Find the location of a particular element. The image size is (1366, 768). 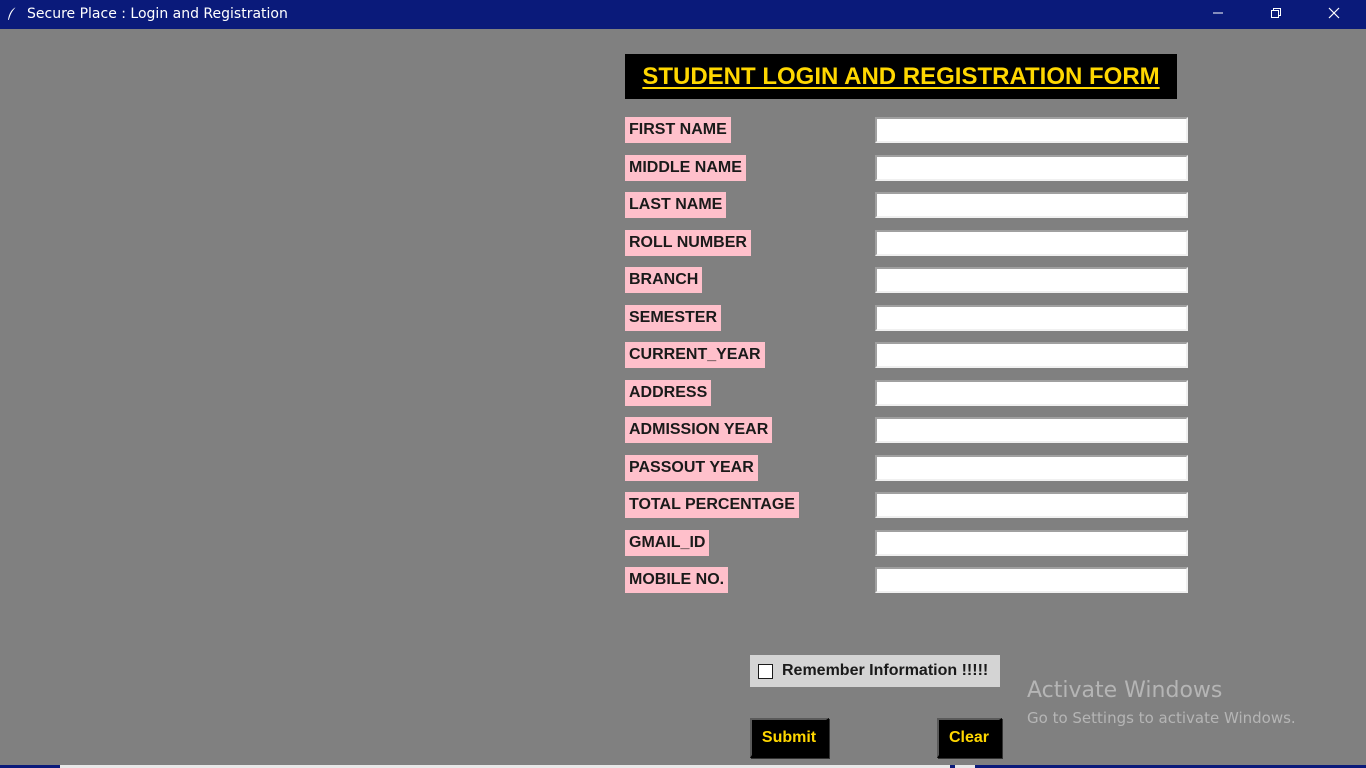

minimize-button is located at coordinates (1218, 14).